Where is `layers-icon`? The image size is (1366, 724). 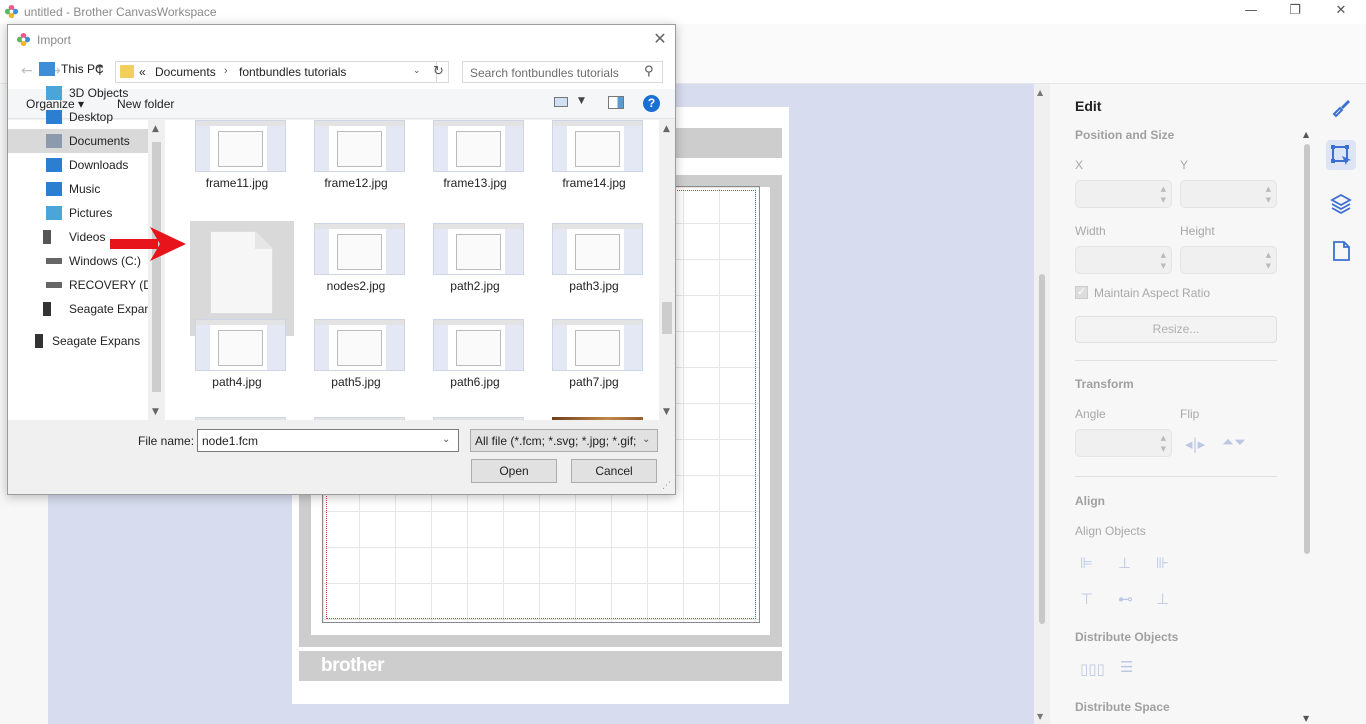 layers-icon is located at coordinates (1341, 203).